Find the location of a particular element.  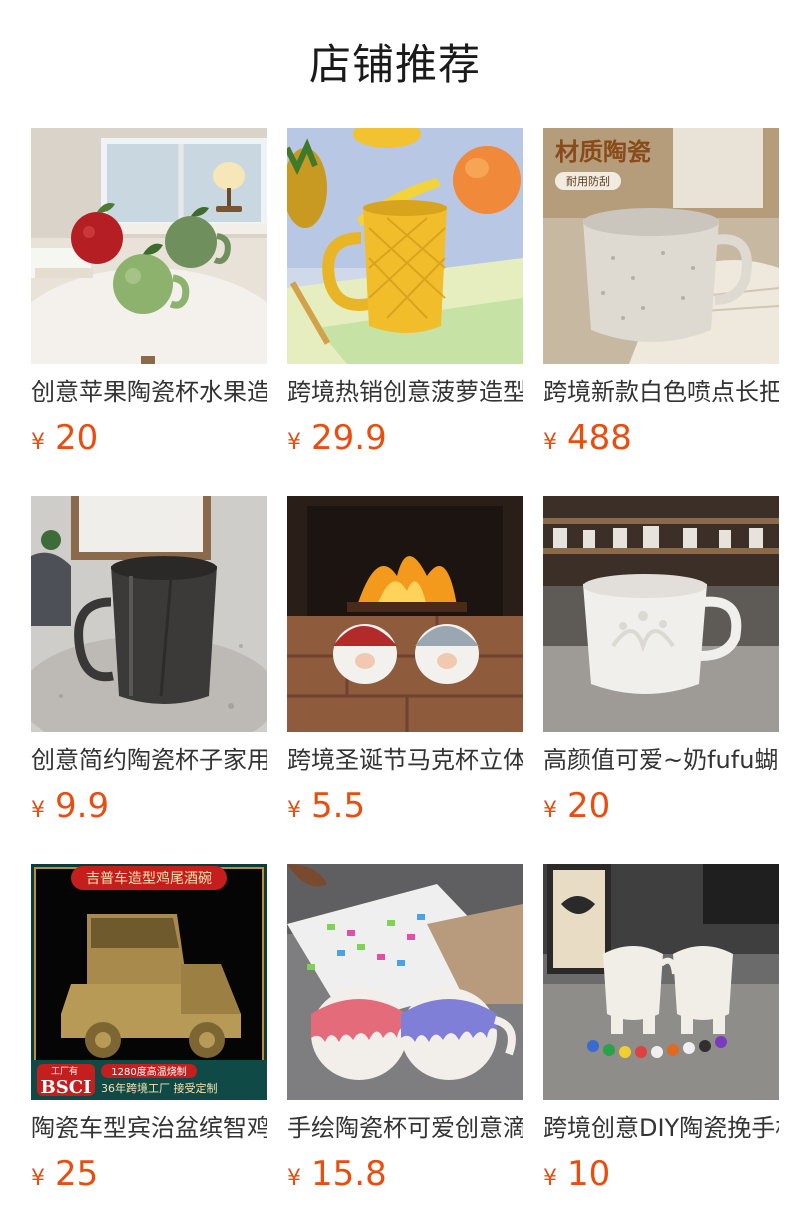

product-card: 跨境圣诞节马克杯立体老人杯 ¥5.5 is located at coordinates (405, 666).